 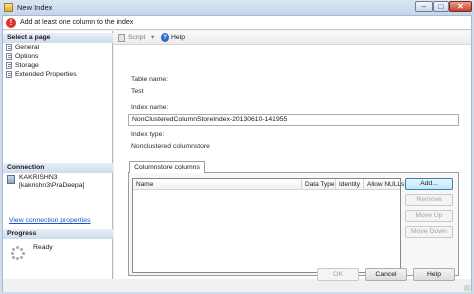 I want to click on script-icon, so click(x=121, y=38).